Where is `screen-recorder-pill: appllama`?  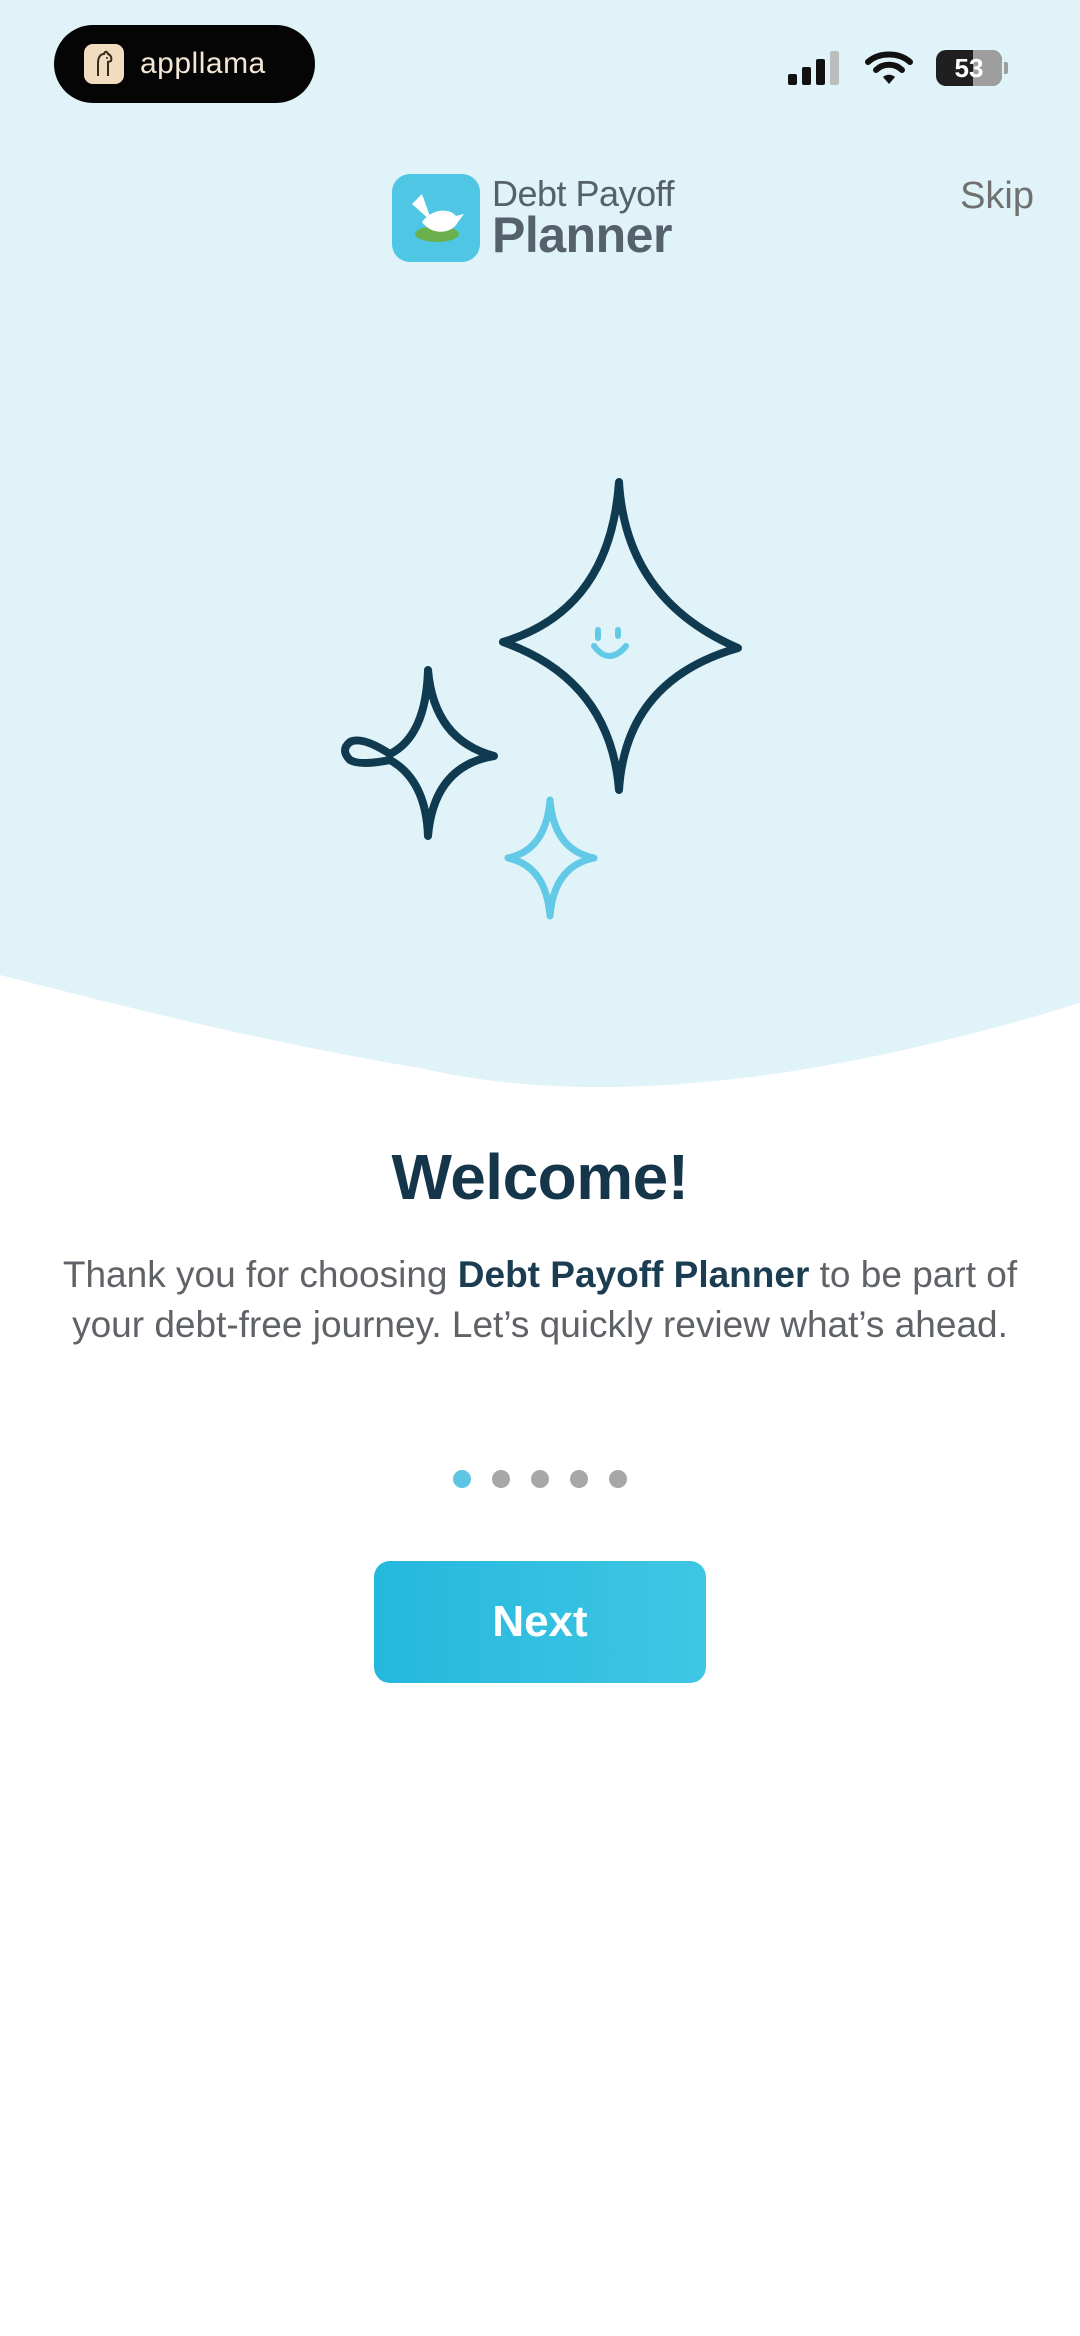
screen-recorder-pill: appllama is located at coordinates (184, 64).